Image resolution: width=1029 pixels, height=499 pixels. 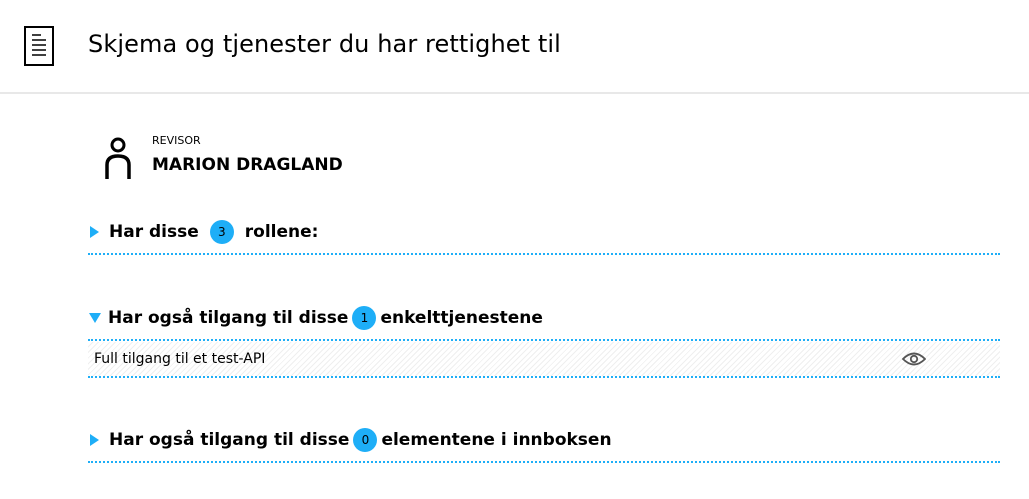 What do you see at coordinates (221, 232) in the screenshot?
I see `count-badge: 3` at bounding box center [221, 232].